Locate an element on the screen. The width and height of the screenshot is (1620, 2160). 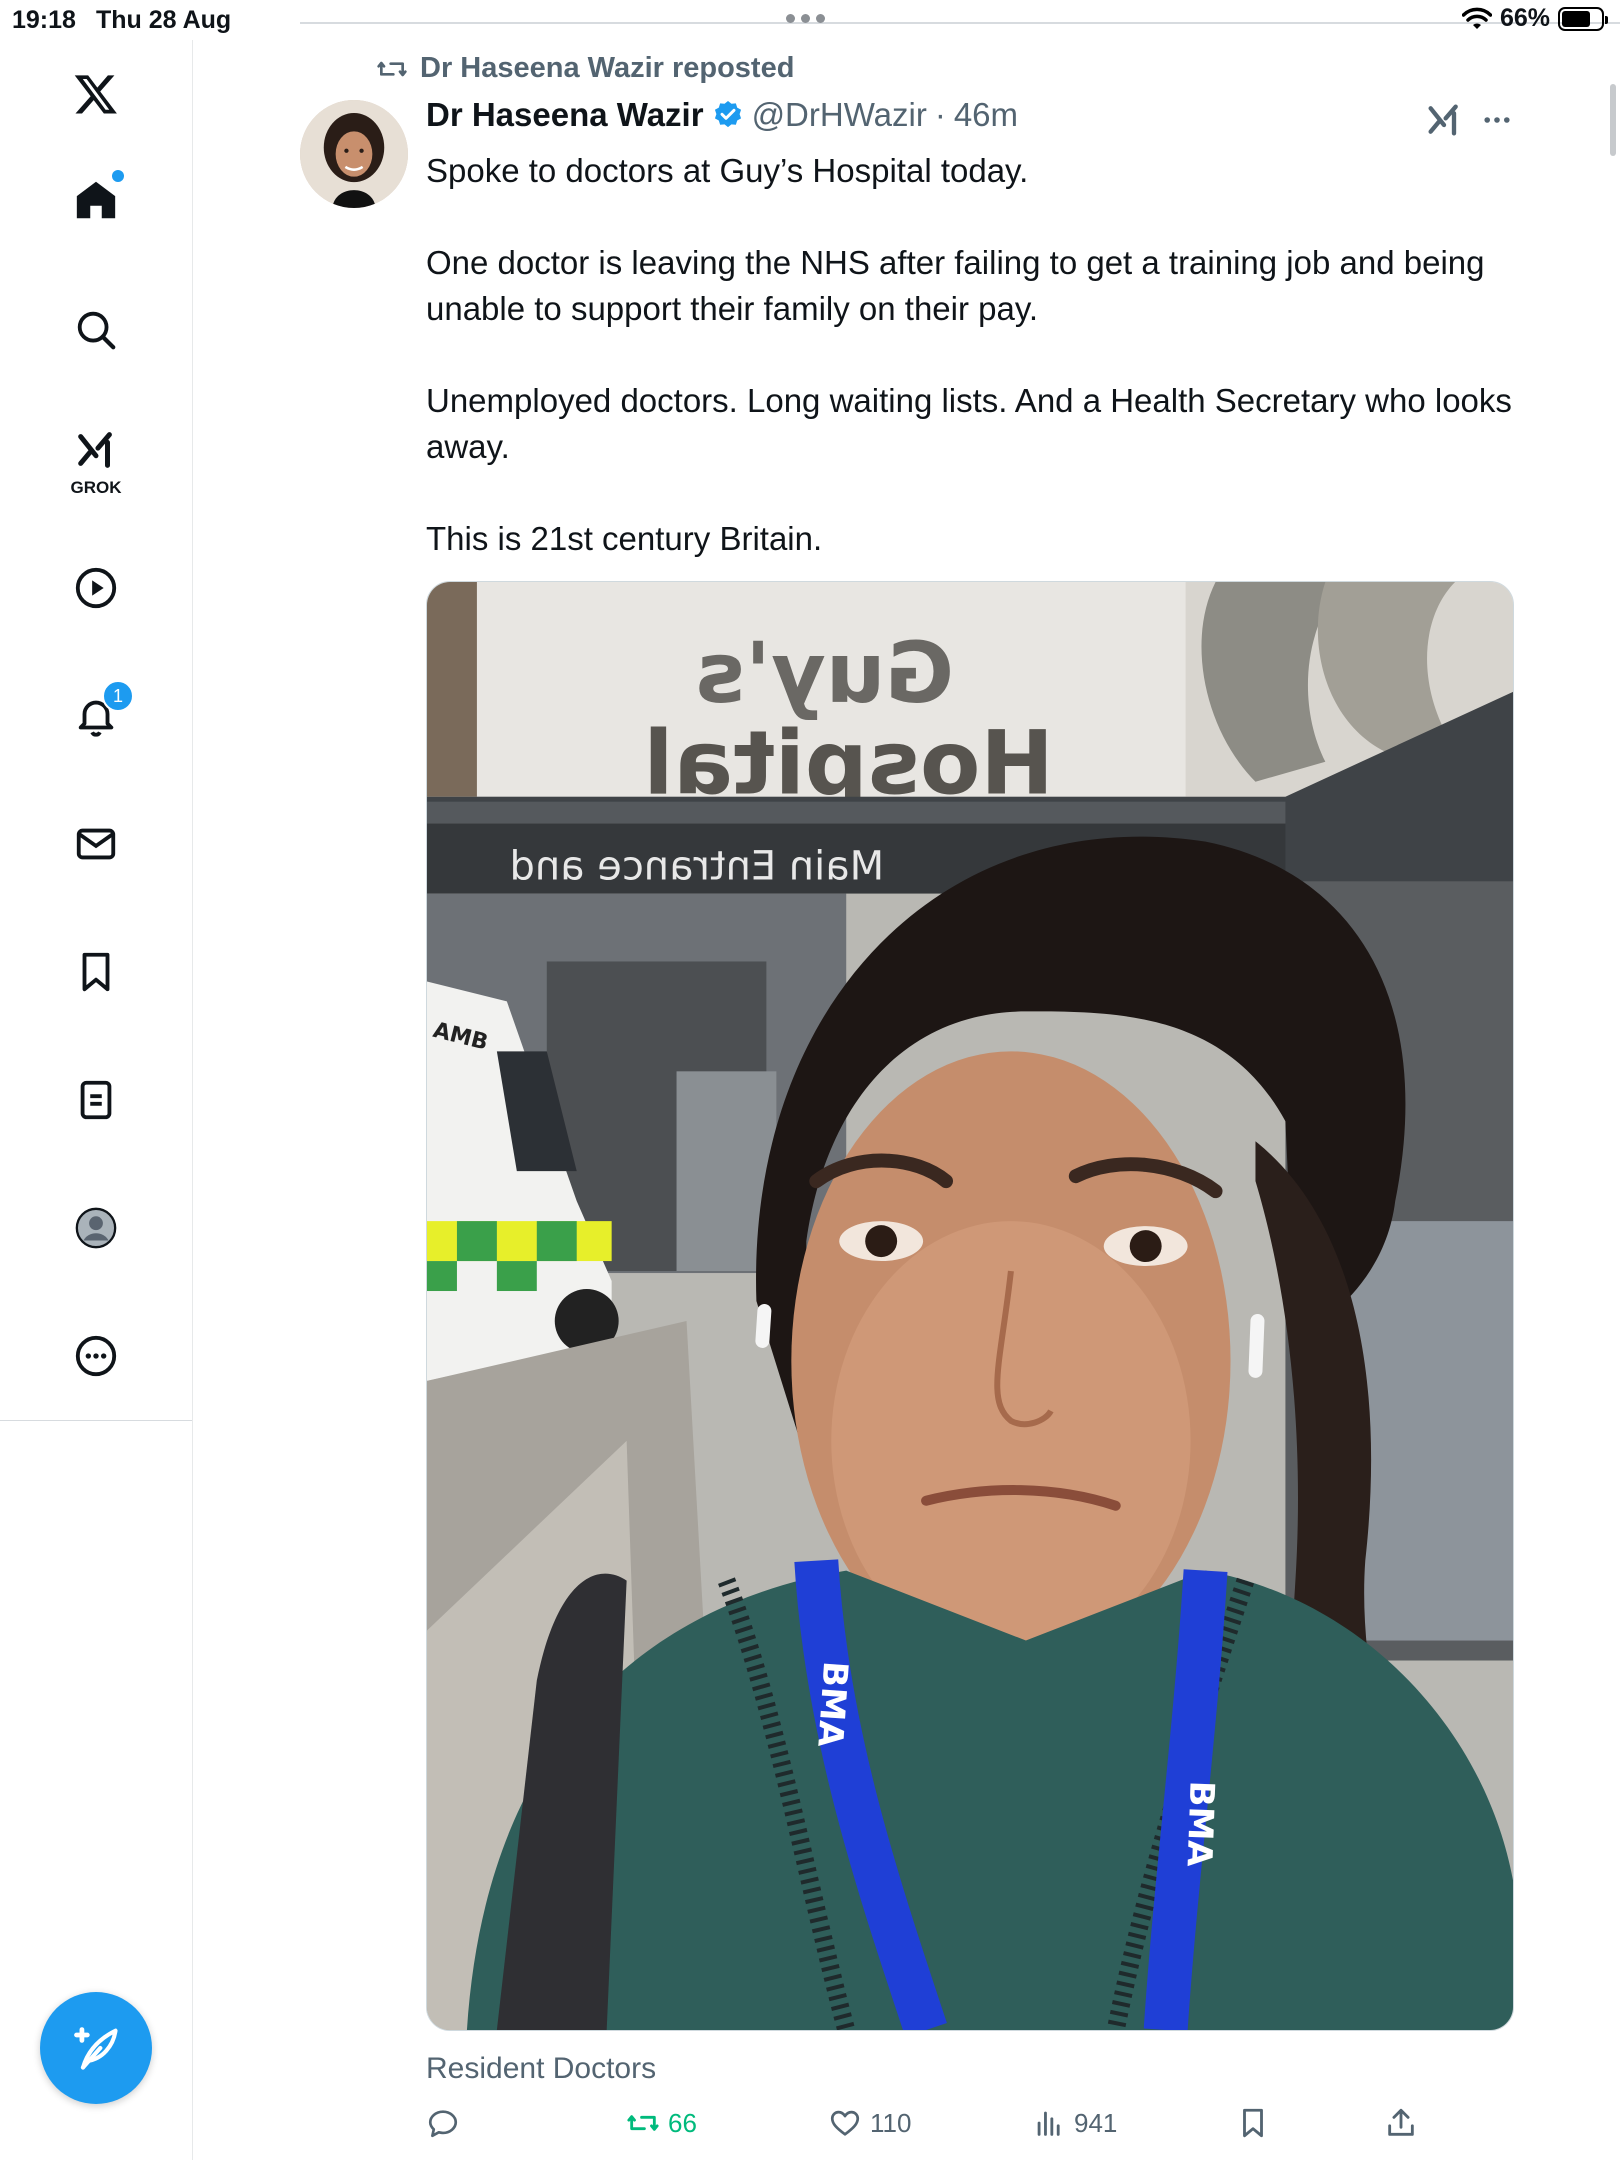
retweet-button: 66 is located at coordinates (661, 2123).